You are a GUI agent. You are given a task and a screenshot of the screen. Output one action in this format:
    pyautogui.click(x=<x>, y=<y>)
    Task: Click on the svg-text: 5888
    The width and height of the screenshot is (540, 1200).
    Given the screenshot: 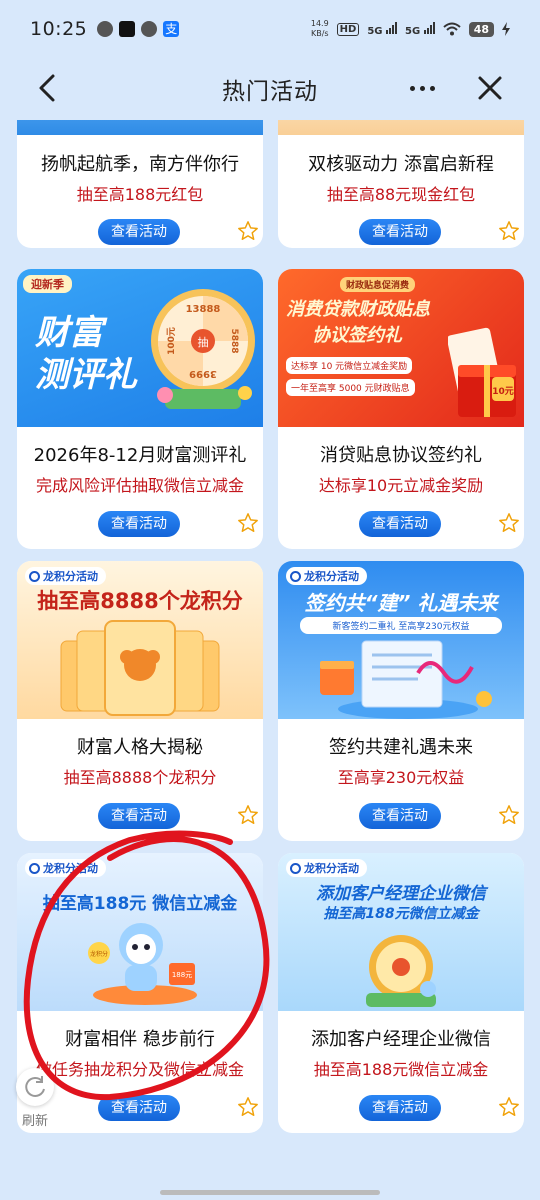 What is the action you would take?
    pyautogui.click(x=234, y=340)
    